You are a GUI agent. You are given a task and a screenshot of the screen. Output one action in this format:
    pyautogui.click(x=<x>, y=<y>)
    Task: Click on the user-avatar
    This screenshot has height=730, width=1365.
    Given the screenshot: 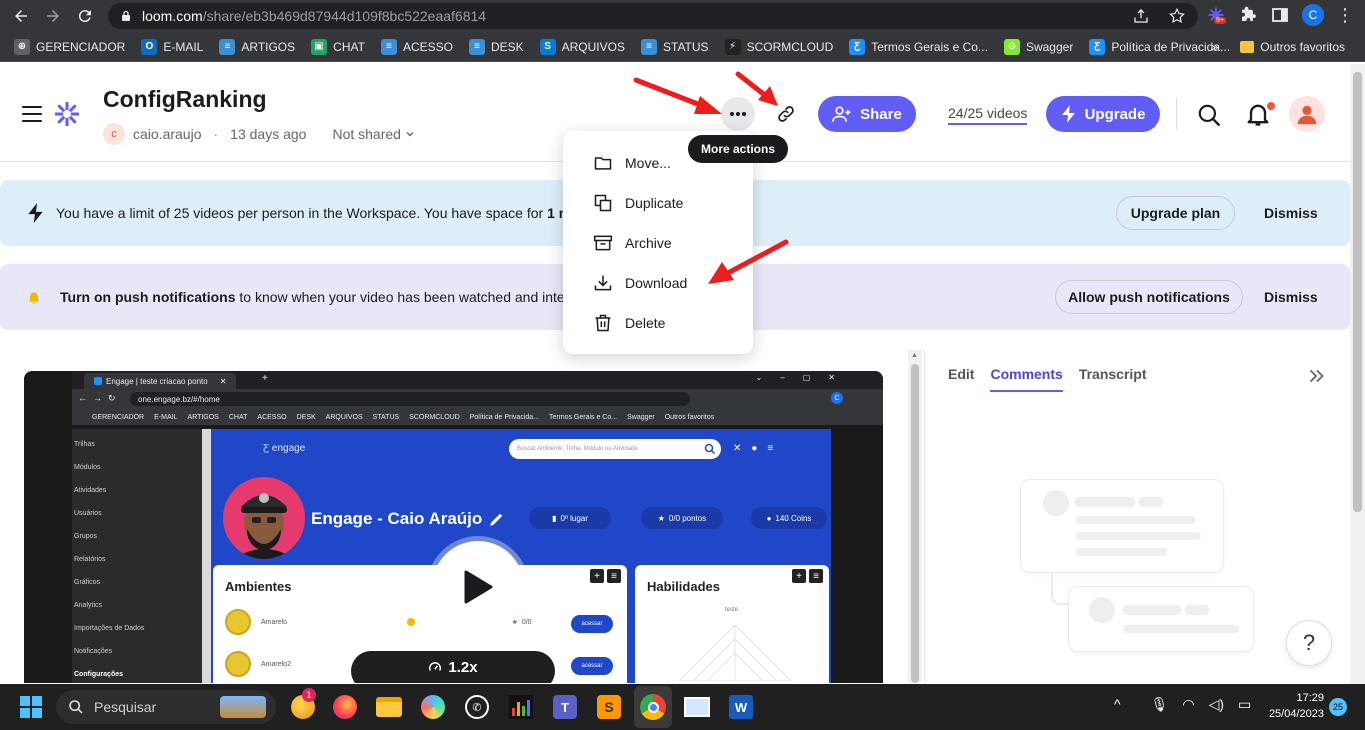 What is the action you would take?
    pyautogui.click(x=1307, y=114)
    